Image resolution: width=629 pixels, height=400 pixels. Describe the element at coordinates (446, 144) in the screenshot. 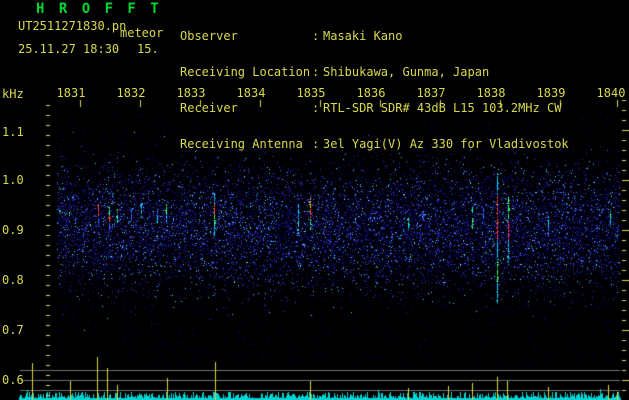

I see `header-value: 3el Yagi(V) Az 330 for Vladivostok` at that location.